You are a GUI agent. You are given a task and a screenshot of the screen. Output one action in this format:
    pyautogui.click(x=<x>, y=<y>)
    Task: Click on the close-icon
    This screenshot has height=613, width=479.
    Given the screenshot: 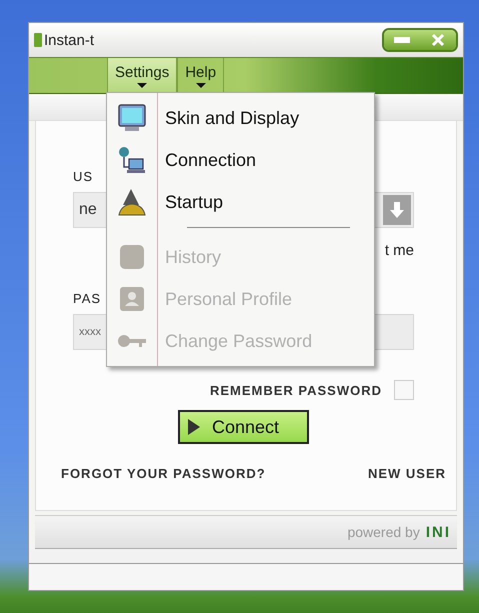 What is the action you would take?
    pyautogui.click(x=438, y=40)
    